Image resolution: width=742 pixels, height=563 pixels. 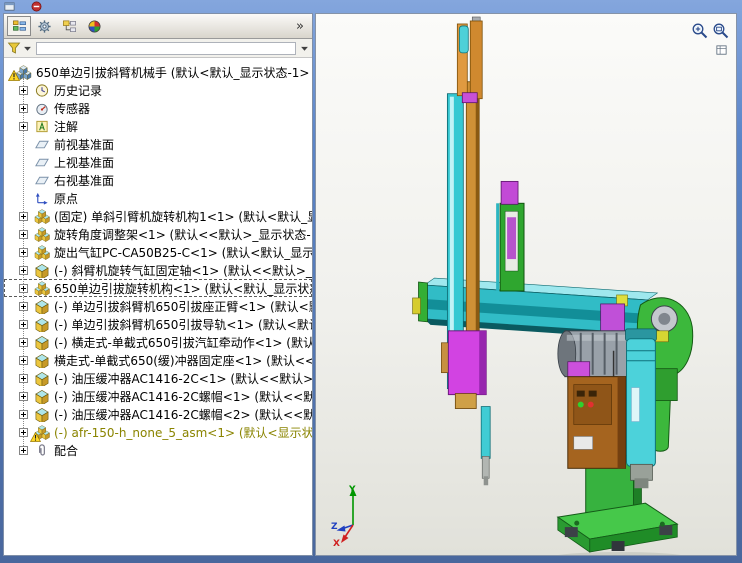 I want to click on tree-item-label: (固定) 单斜引臂机旋转机构1<1> (默认<默认_显示, so click(x=183, y=216).